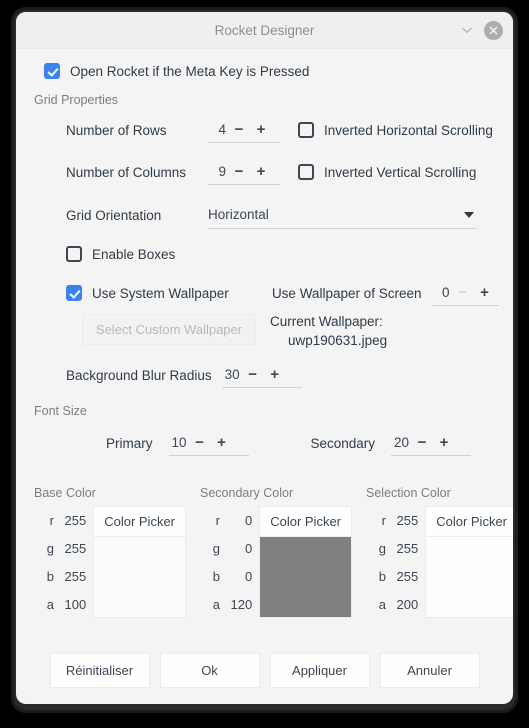  What do you see at coordinates (261, 129) in the screenshot?
I see `rows-increment-button: +` at bounding box center [261, 129].